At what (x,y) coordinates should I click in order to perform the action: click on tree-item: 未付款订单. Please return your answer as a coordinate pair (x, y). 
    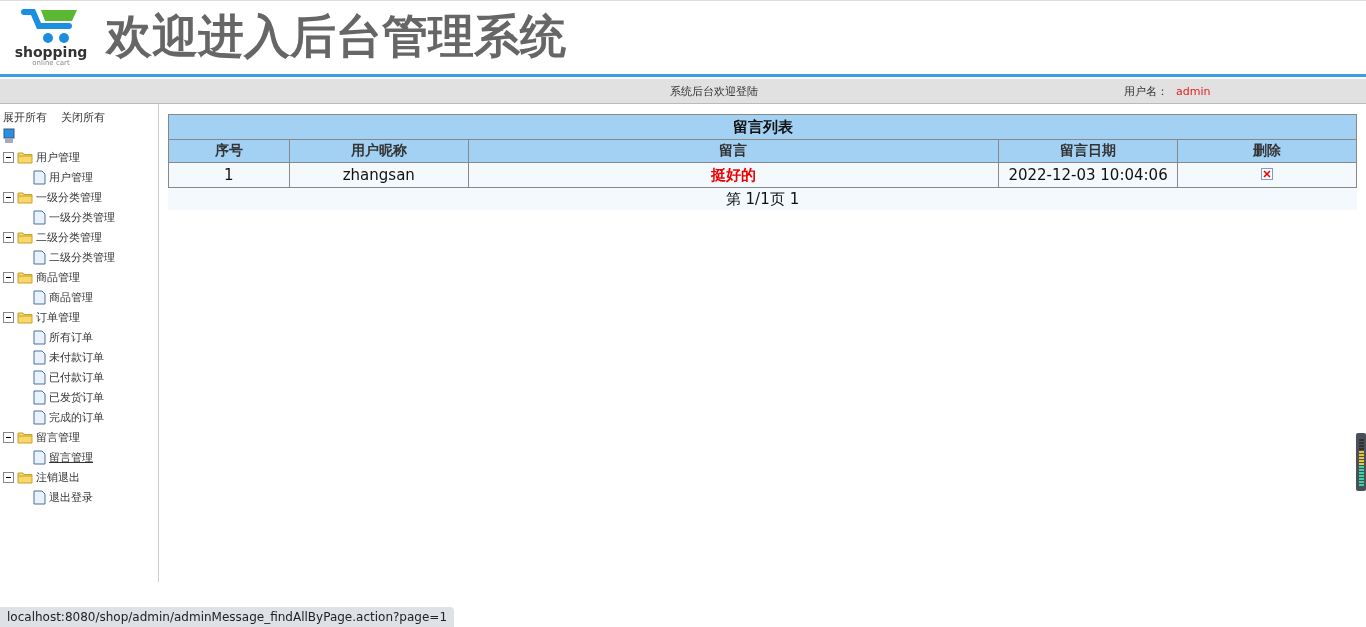
    Looking at the image, I should click on (76, 357).